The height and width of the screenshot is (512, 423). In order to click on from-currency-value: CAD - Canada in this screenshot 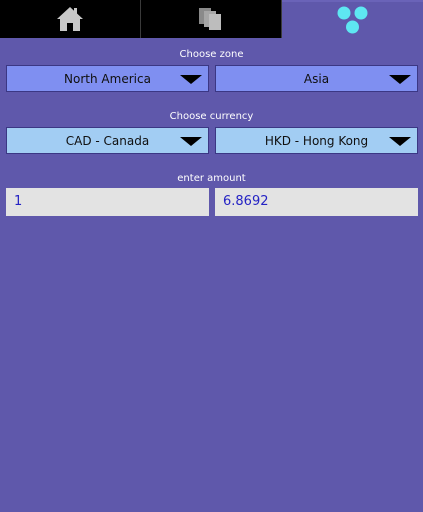, I will do `click(107, 141)`.